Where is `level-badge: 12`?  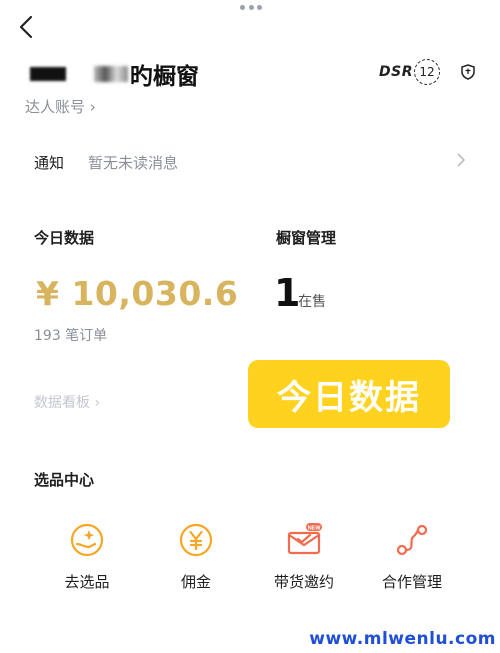
level-badge: 12 is located at coordinates (427, 72).